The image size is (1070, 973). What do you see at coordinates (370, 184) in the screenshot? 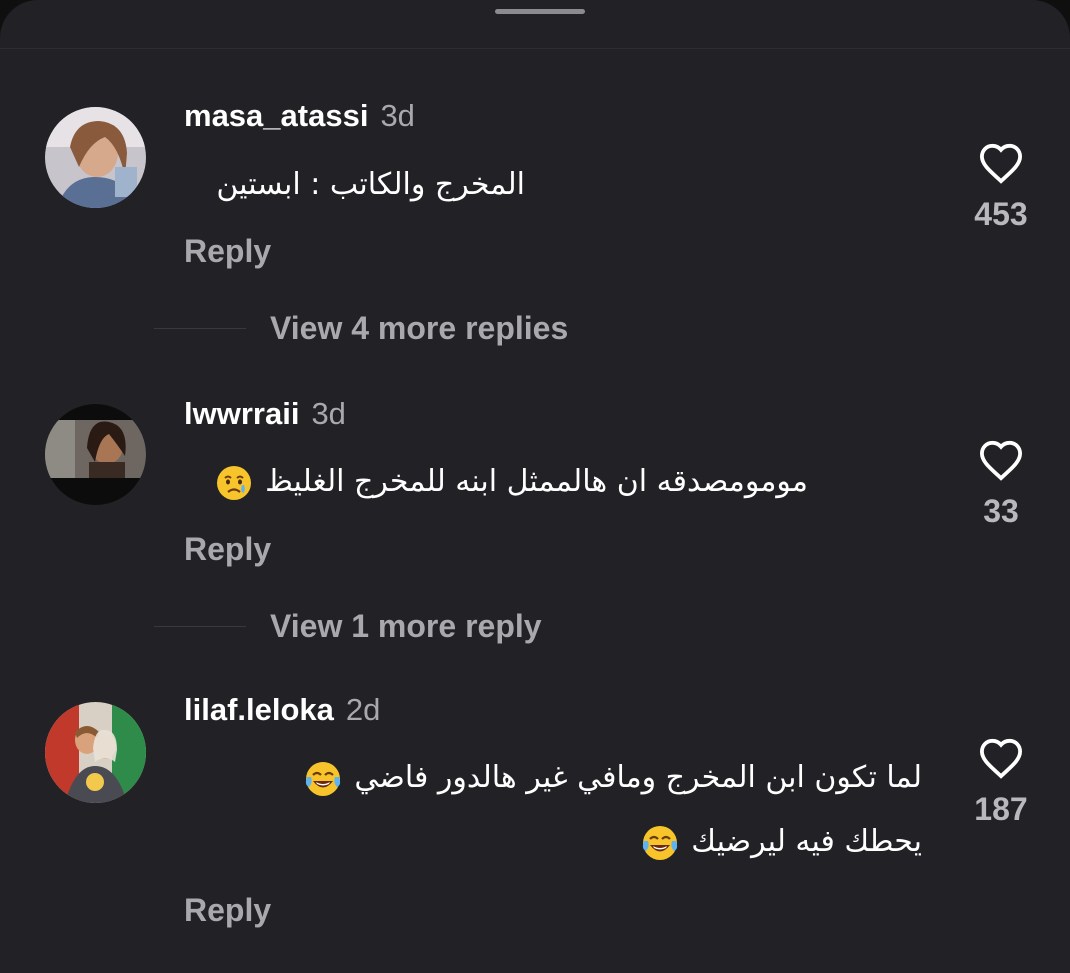
I see `comment-text: المخرج والكاتب : ابستين` at bounding box center [370, 184].